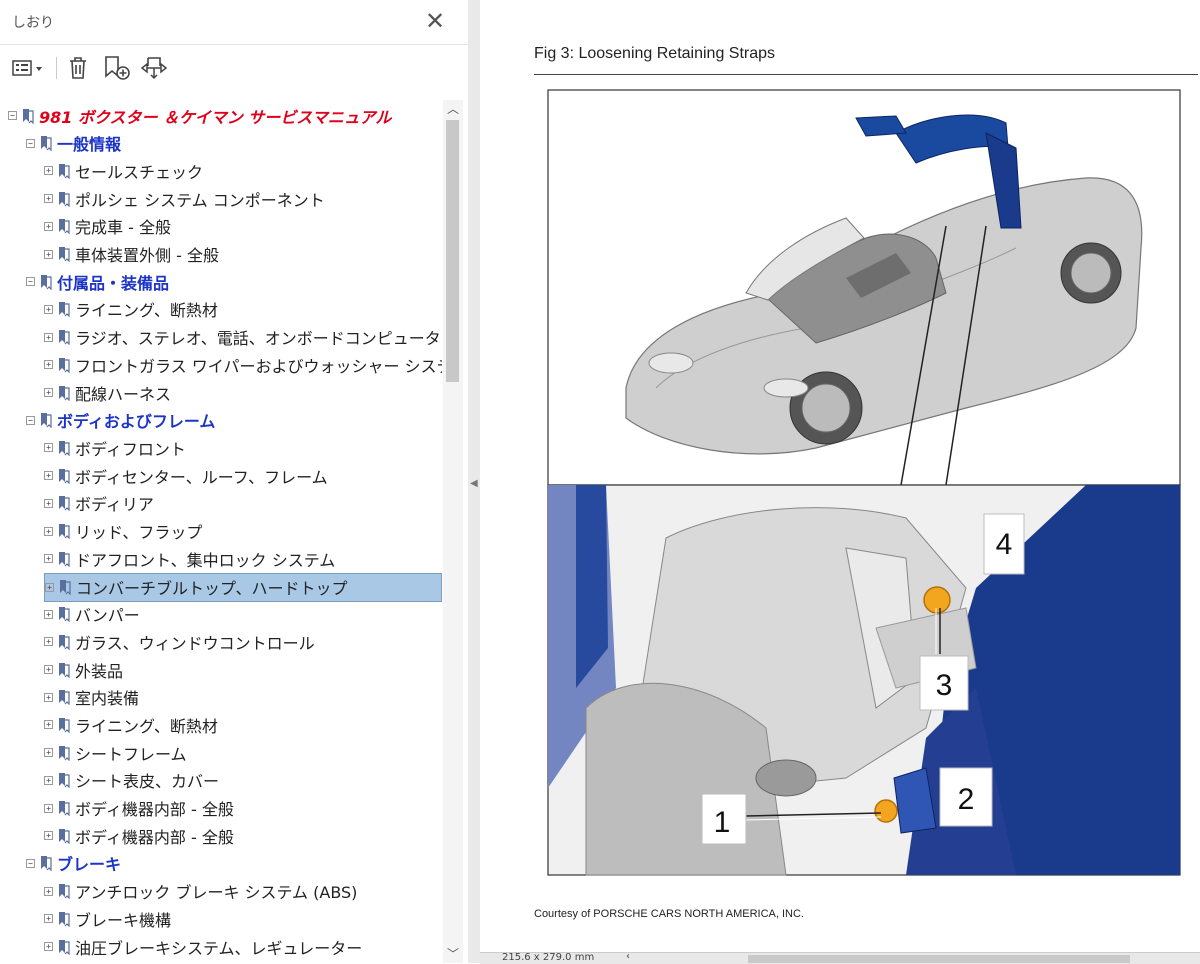 The image size is (1200, 964). I want to click on bookmark-item: + 完成車 - 全般, so click(107, 226).